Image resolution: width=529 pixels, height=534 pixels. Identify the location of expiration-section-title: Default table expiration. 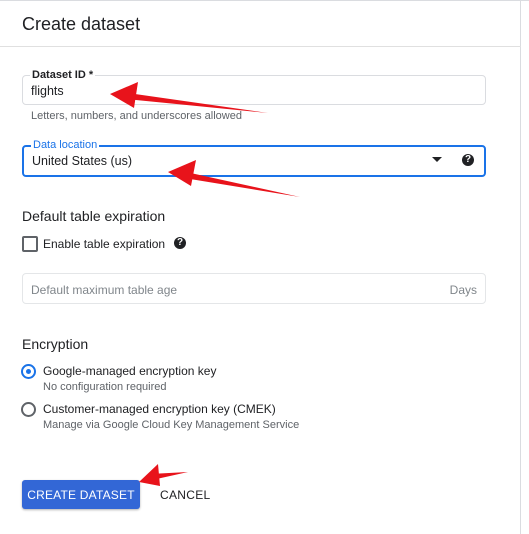
(94, 216).